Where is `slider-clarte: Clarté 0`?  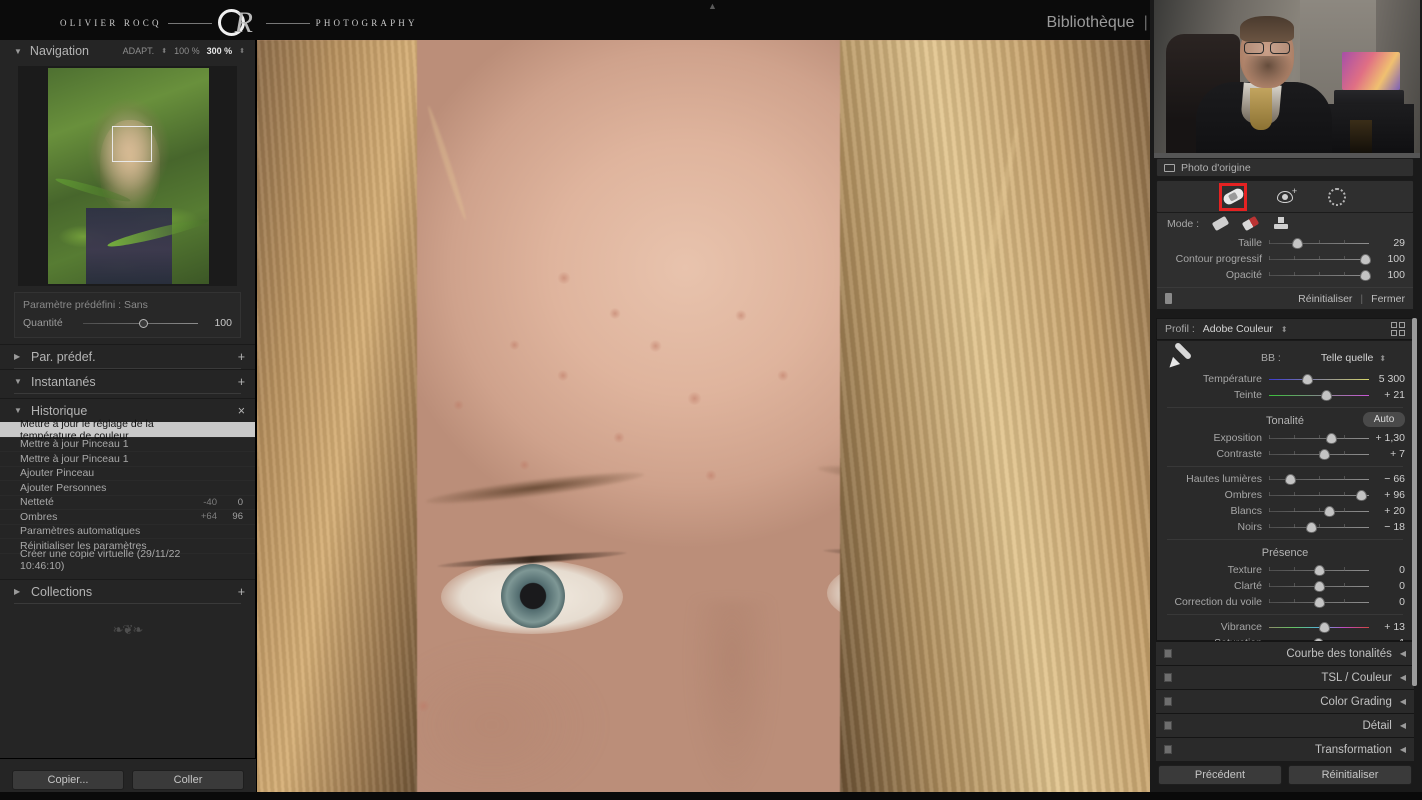
slider-clarte: Clarté 0 is located at coordinates (1285, 586).